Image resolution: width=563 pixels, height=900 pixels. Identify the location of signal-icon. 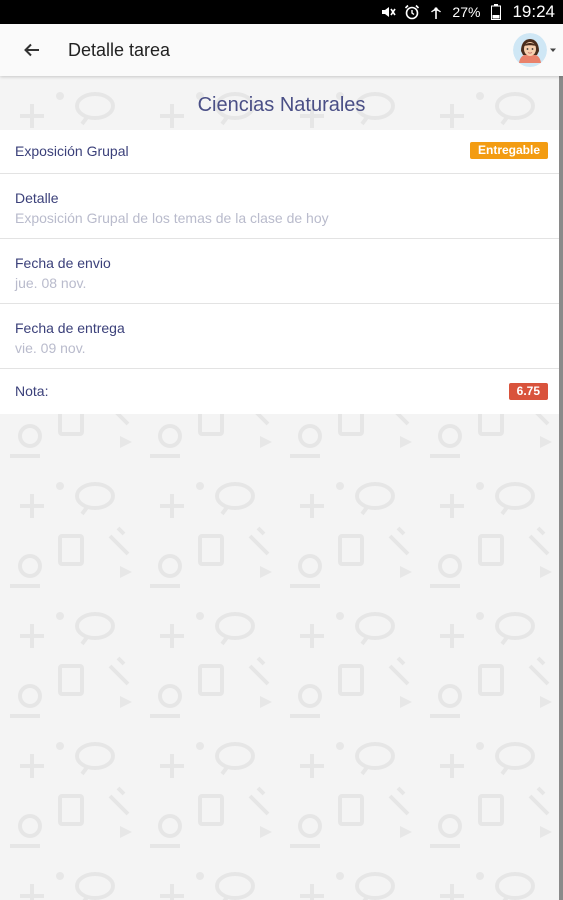
(436, 12).